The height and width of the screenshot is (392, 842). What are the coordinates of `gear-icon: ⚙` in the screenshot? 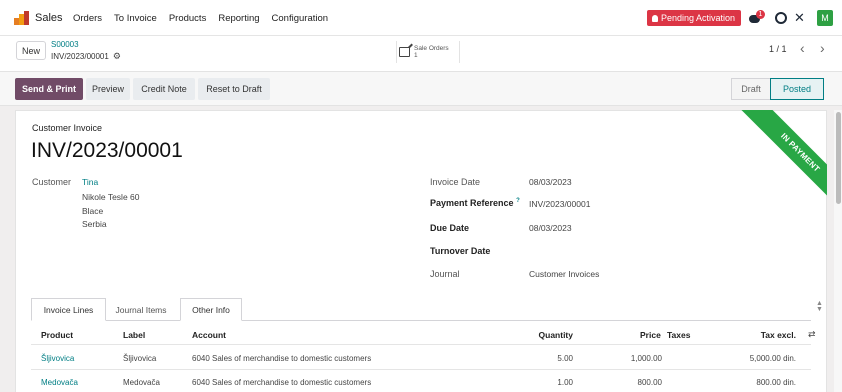 It's located at (117, 56).